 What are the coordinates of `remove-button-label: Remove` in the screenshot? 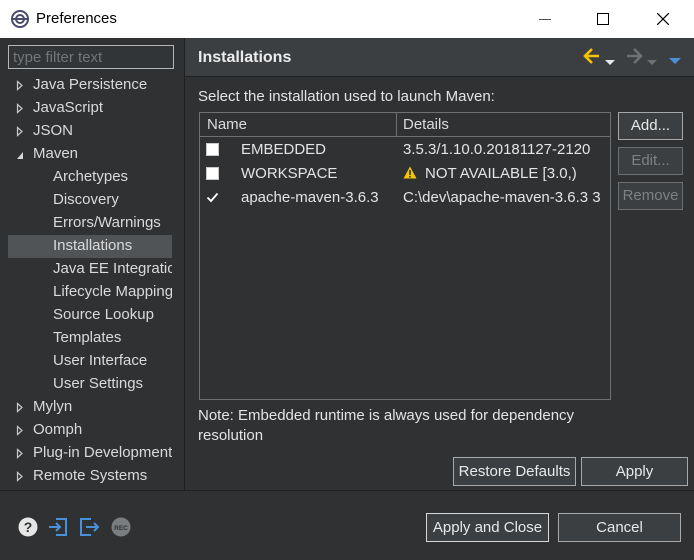 It's located at (650, 195).